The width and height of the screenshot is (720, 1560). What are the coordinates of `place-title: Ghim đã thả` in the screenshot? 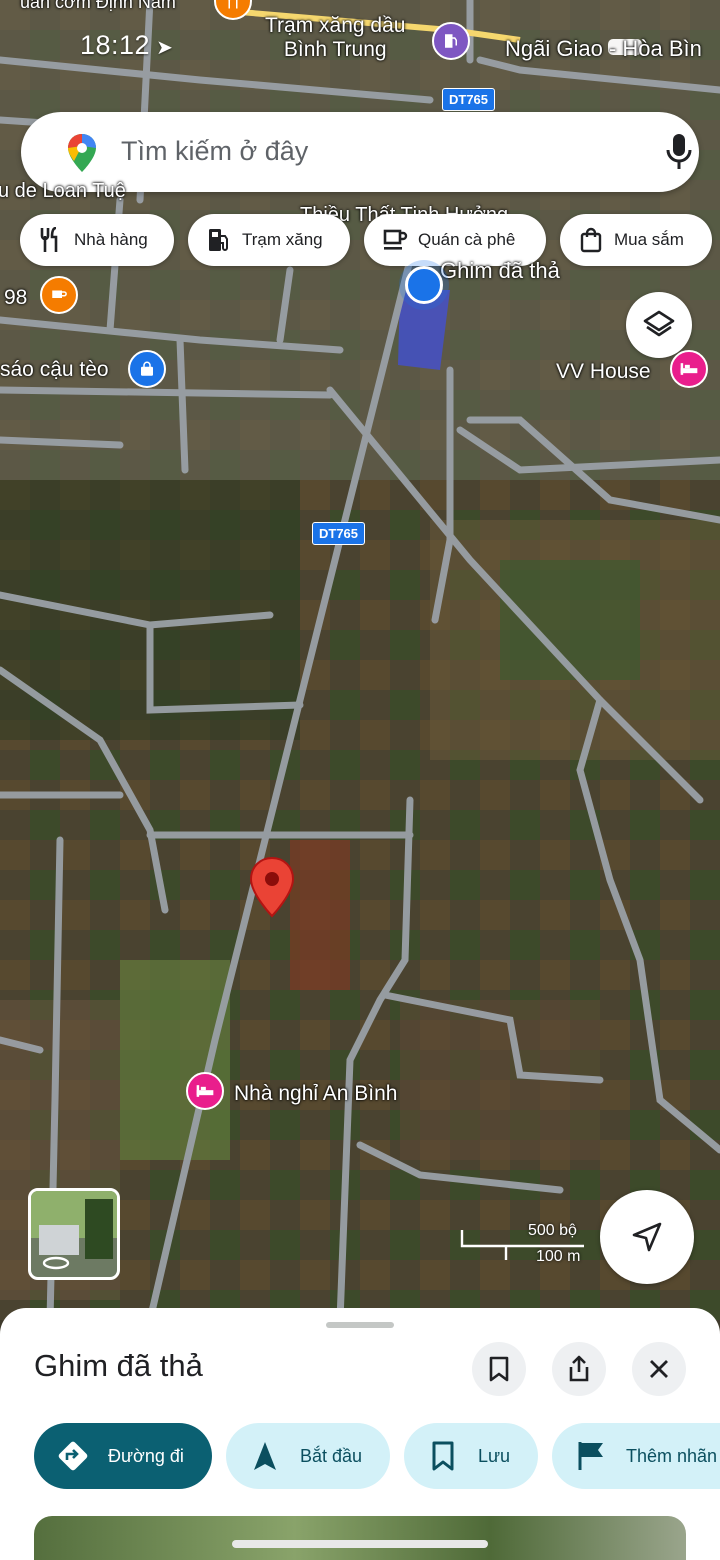 It's located at (118, 1365).